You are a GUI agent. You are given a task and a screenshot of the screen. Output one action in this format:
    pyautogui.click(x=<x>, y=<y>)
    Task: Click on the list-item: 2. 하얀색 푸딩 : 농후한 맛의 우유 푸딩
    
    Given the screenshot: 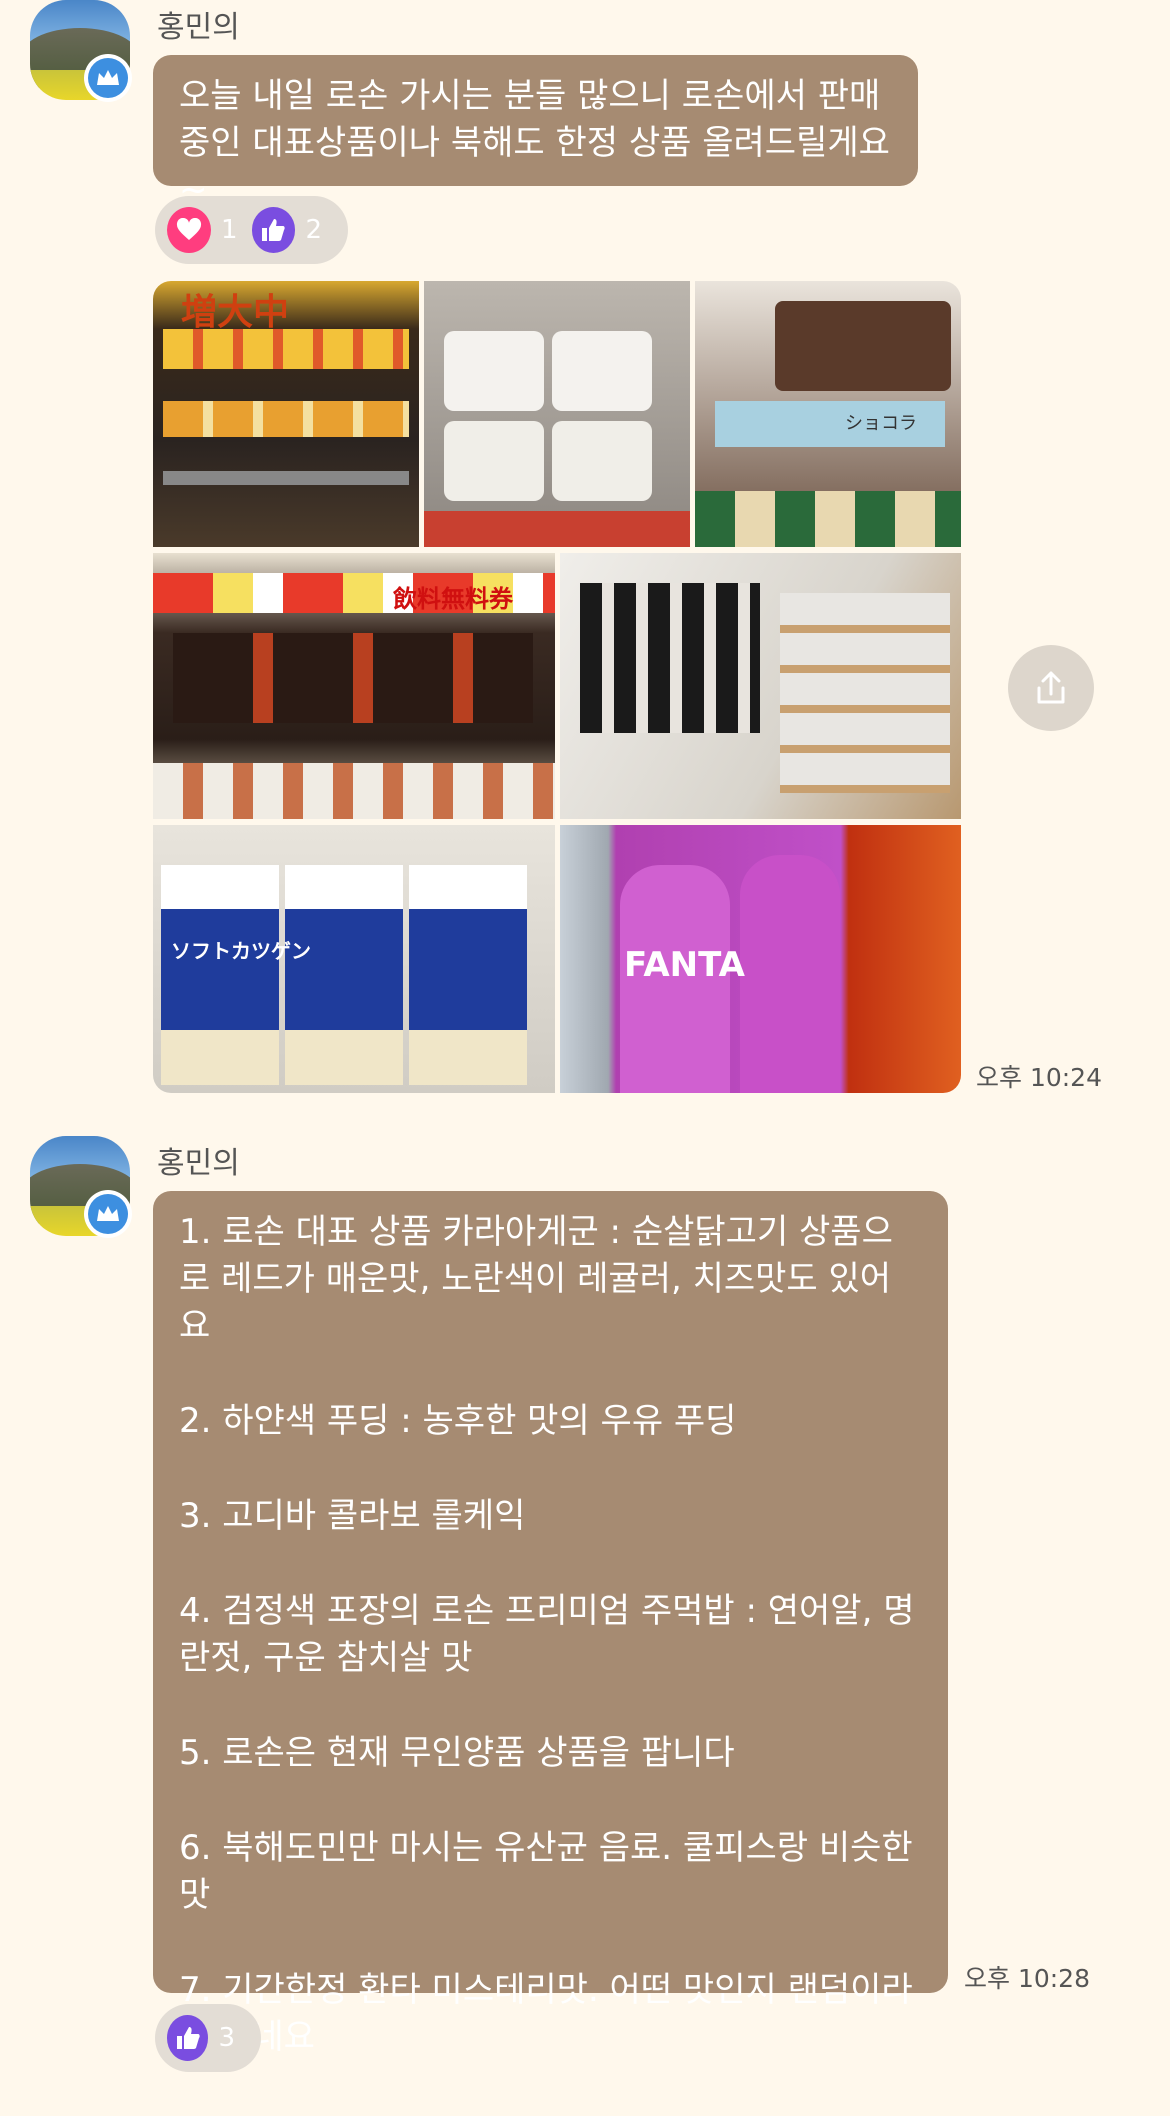 What is the action you would take?
    pyautogui.click(x=458, y=1421)
    